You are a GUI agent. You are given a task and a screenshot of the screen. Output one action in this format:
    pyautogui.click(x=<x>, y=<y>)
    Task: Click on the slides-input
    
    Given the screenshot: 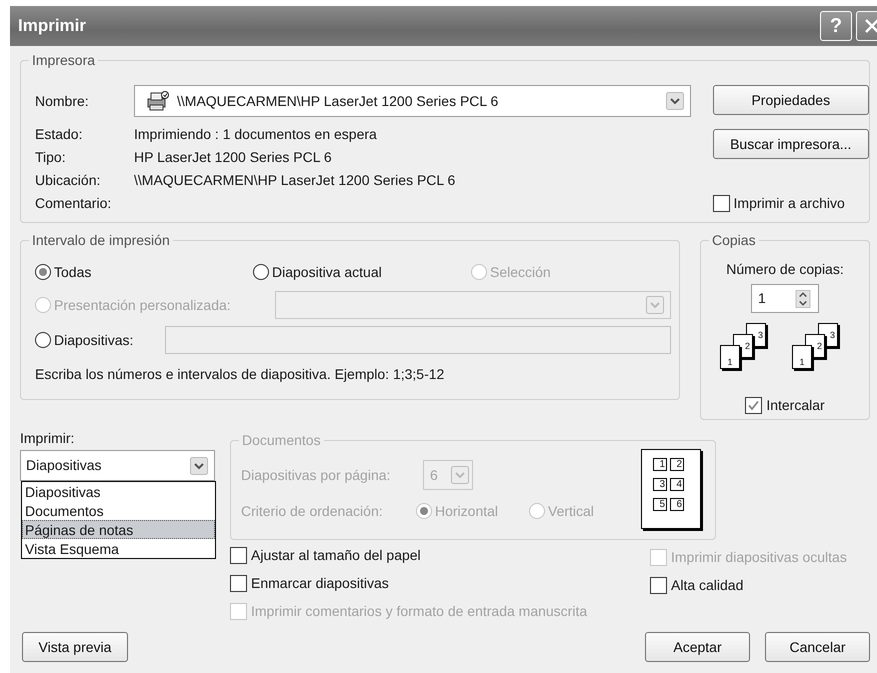 What is the action you would take?
    pyautogui.click(x=417, y=340)
    